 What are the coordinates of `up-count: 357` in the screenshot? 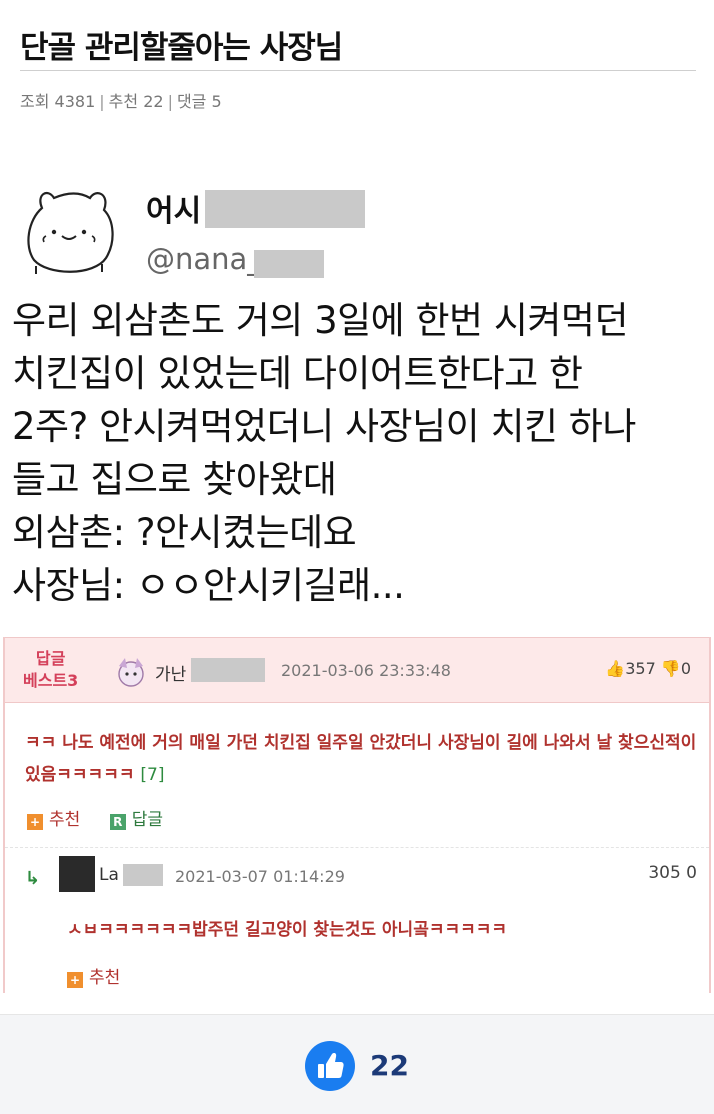 It's located at (640, 668).